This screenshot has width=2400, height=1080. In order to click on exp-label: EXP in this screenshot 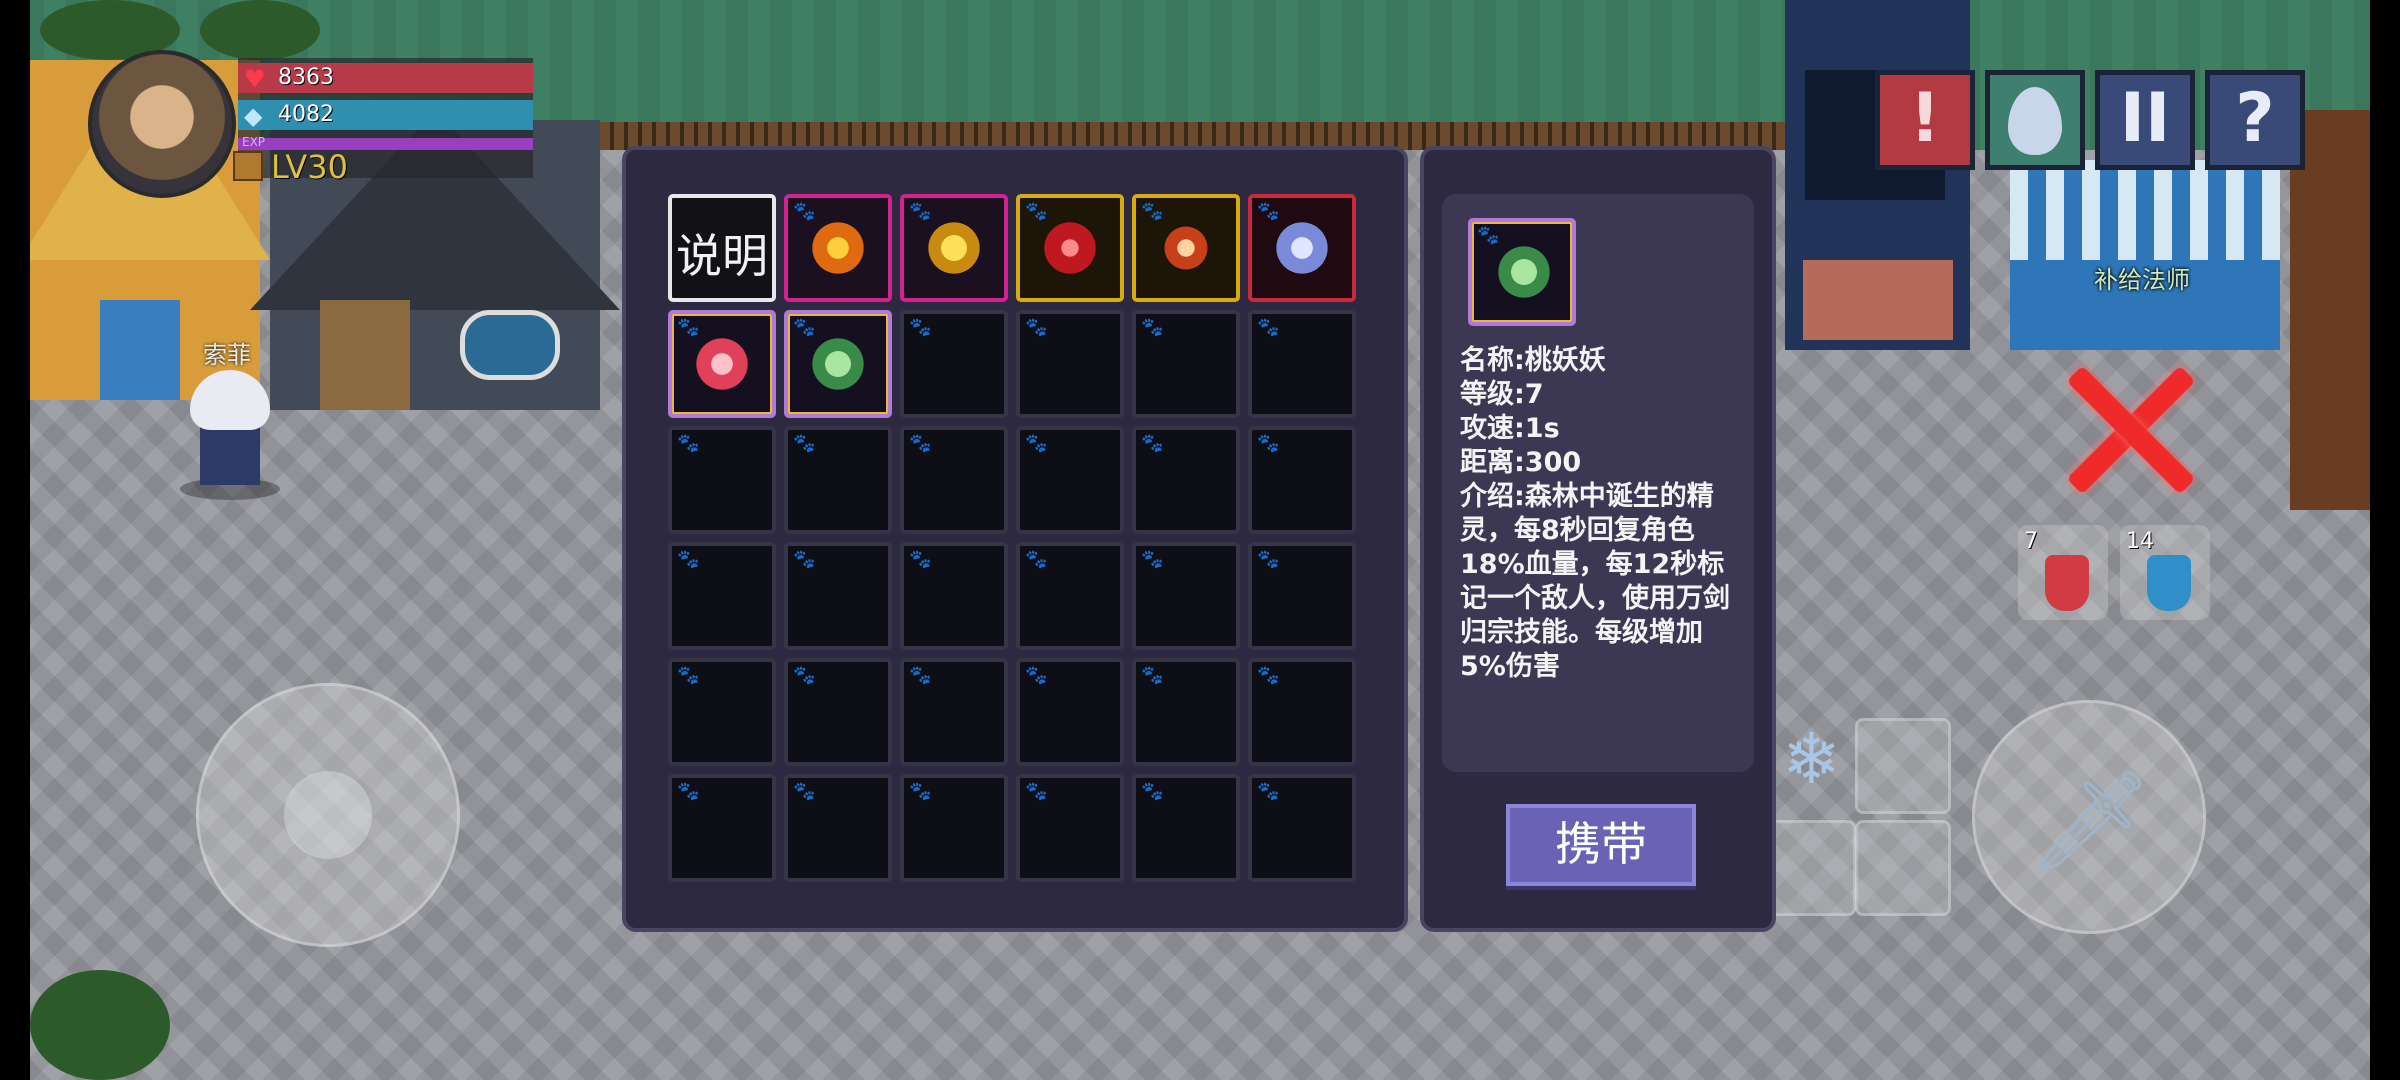, I will do `click(254, 142)`.